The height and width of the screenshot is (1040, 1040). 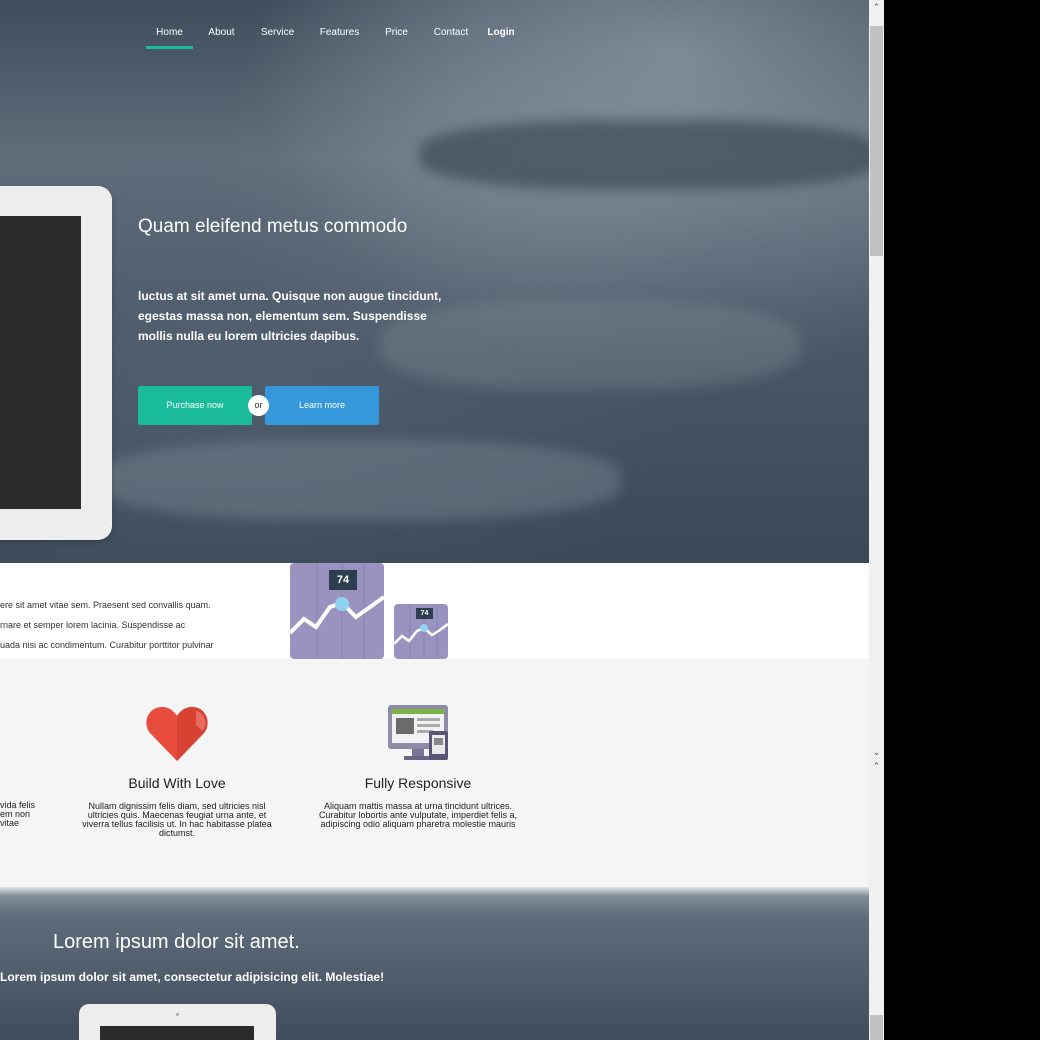 What do you see at coordinates (195, 405) in the screenshot?
I see `purchase-now-button: Purchase now` at bounding box center [195, 405].